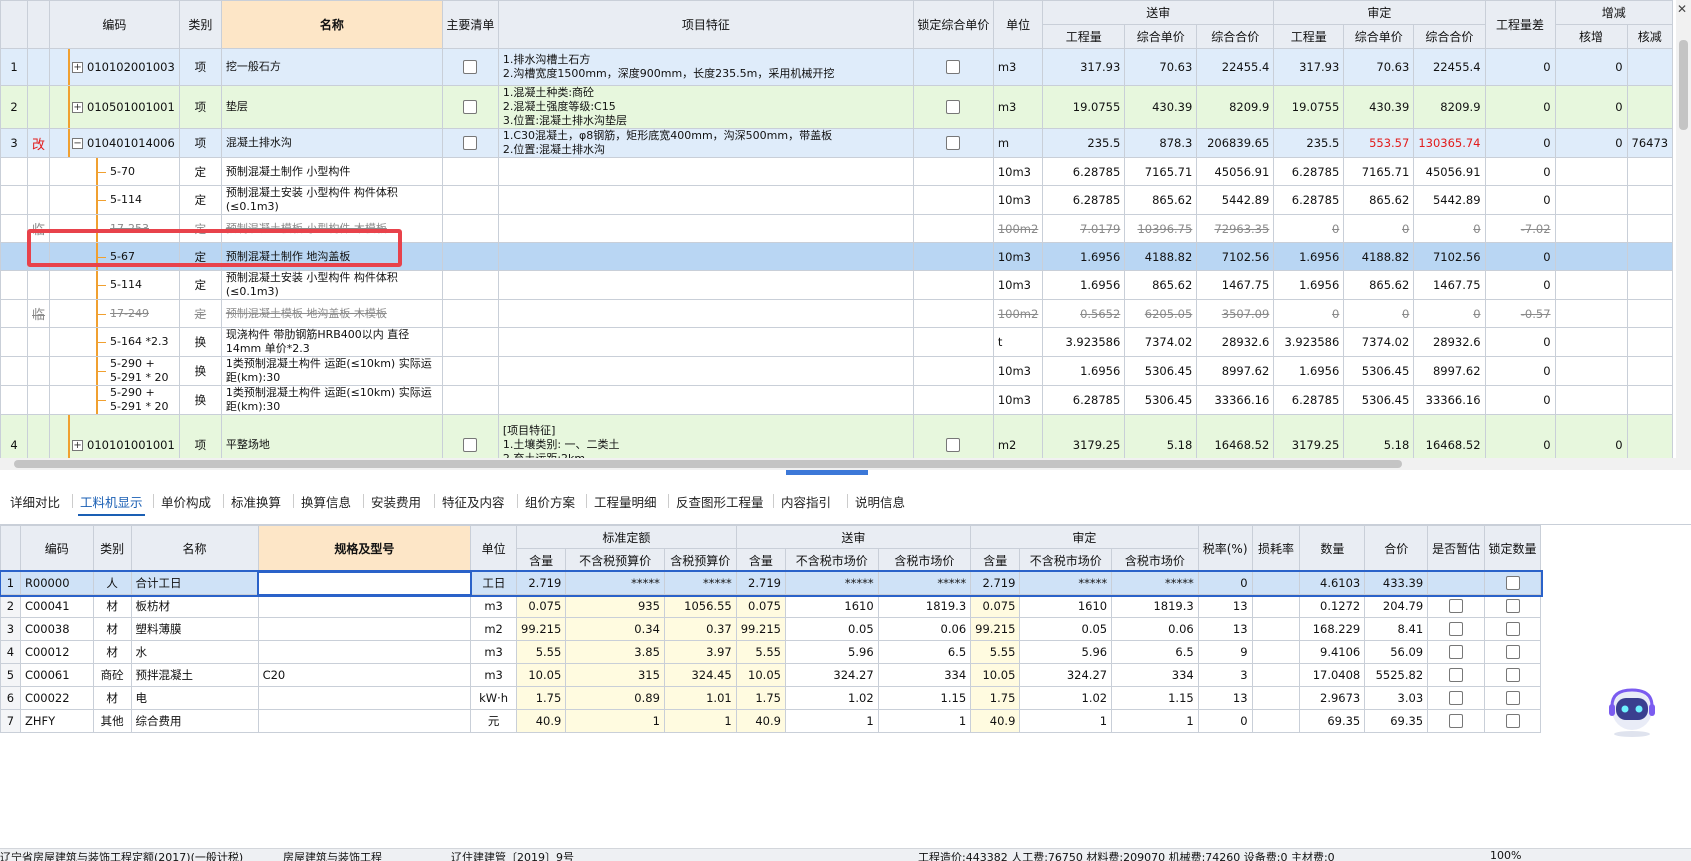  Describe the element at coordinates (924, 583) in the screenshot. I see `submit-tax-cell: *****` at that location.